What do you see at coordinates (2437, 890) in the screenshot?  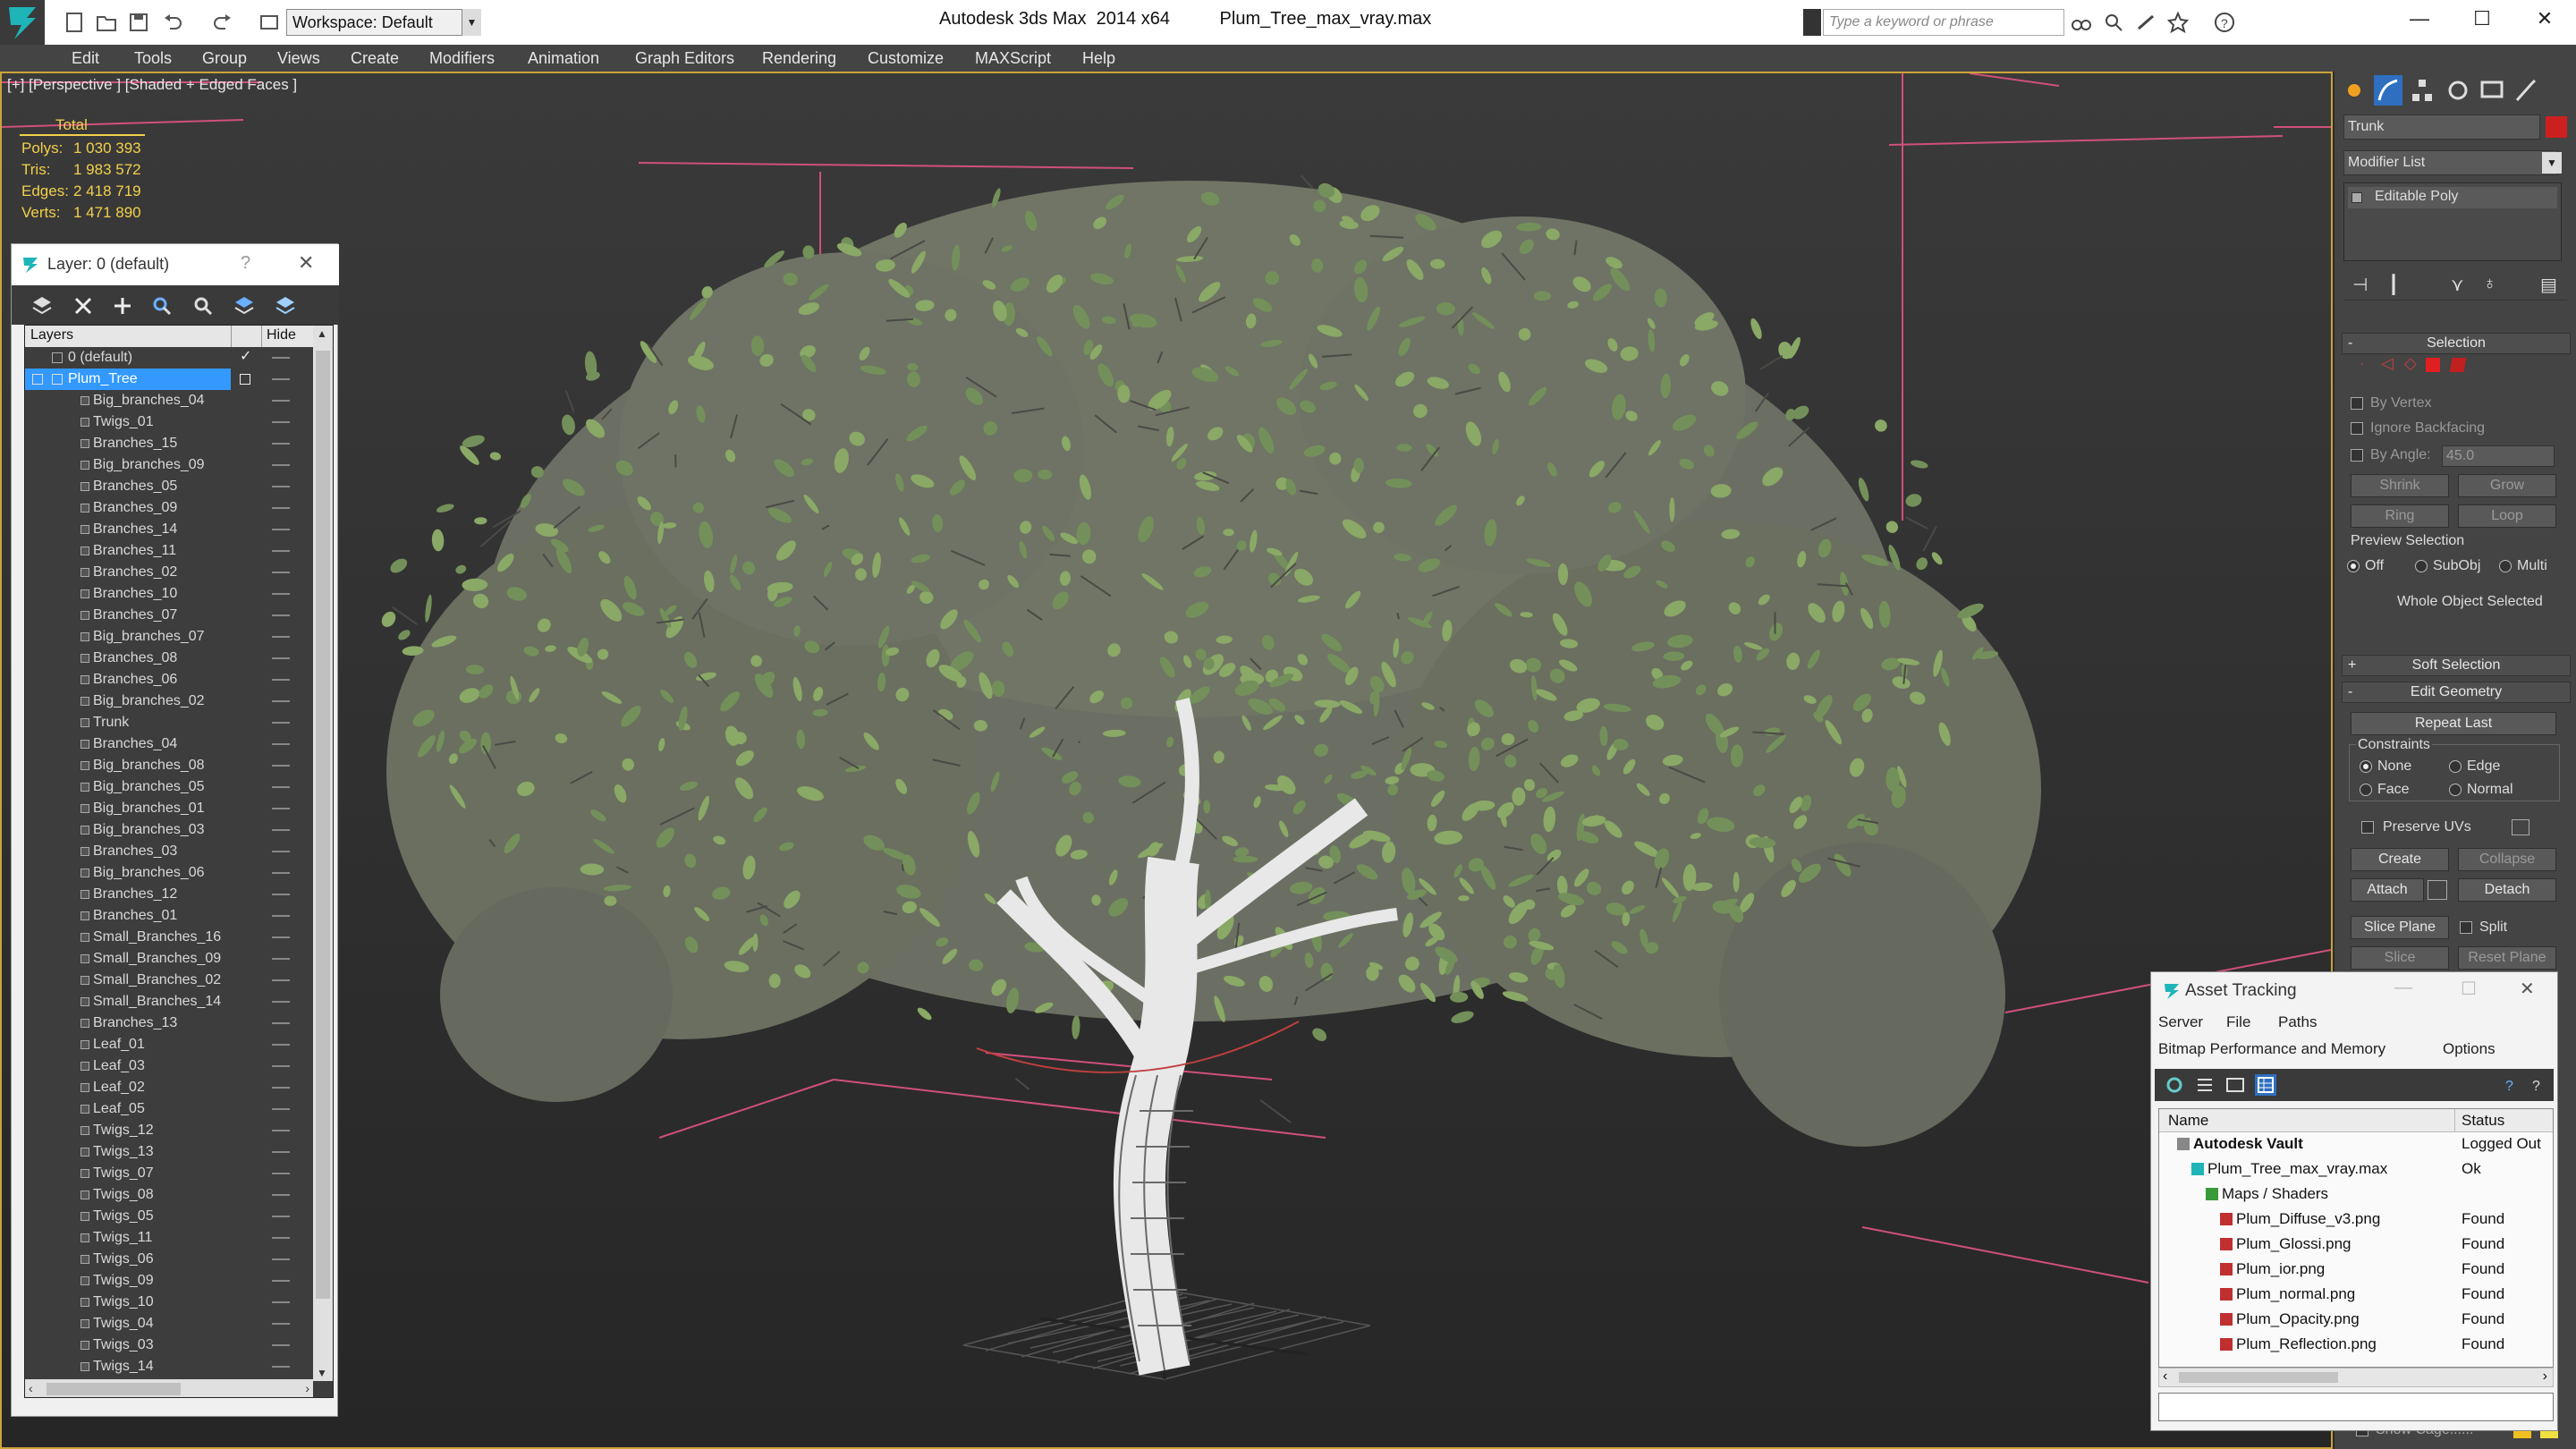 I see `attach-list-icon` at bounding box center [2437, 890].